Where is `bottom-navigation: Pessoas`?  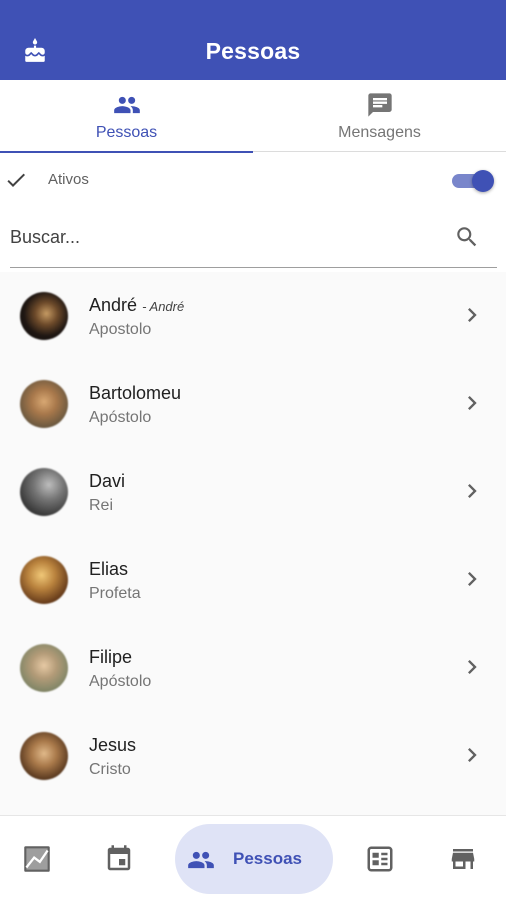
bottom-navigation: Pessoas is located at coordinates (253, 857).